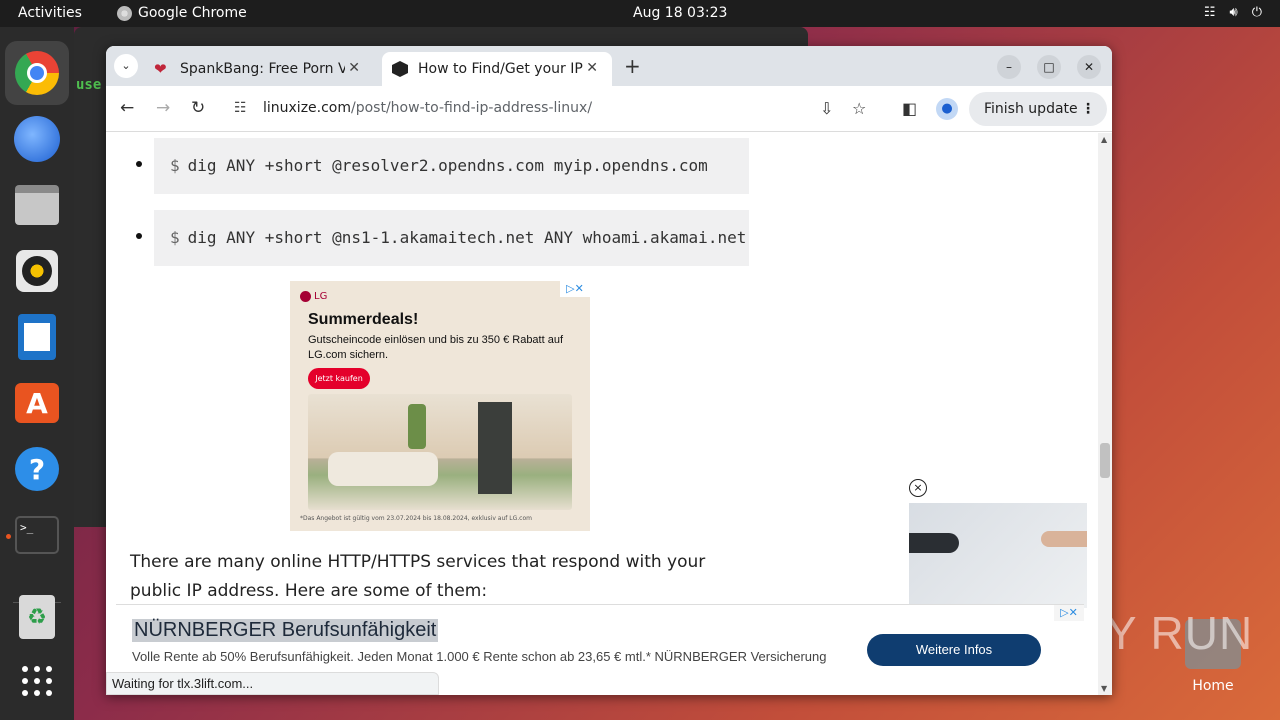 The image size is (1280, 720). Describe the element at coordinates (126, 66) in the screenshot. I see `tab-search-button: ⌄` at that location.